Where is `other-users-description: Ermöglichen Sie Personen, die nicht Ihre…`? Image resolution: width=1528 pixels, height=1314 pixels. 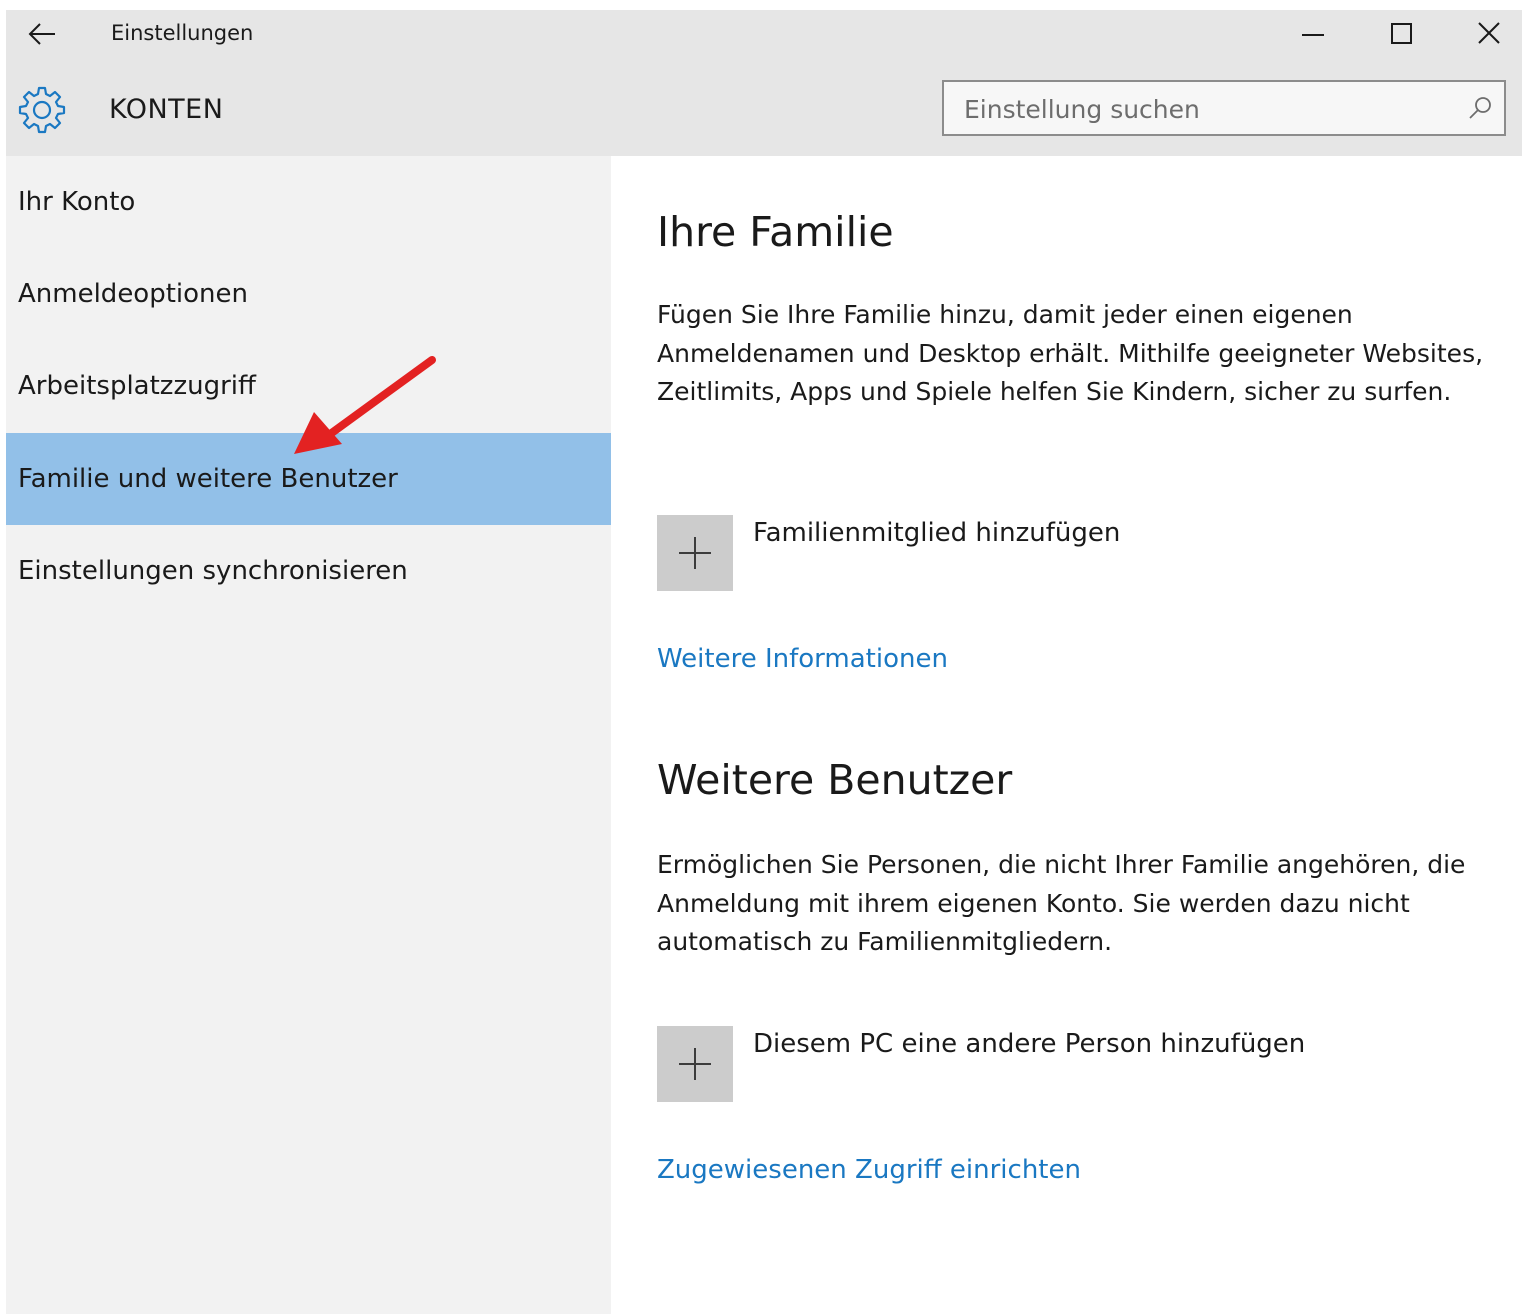
other-users-description: Ermöglichen Sie Personen, die nicht Ihre… is located at coordinates (1061, 903).